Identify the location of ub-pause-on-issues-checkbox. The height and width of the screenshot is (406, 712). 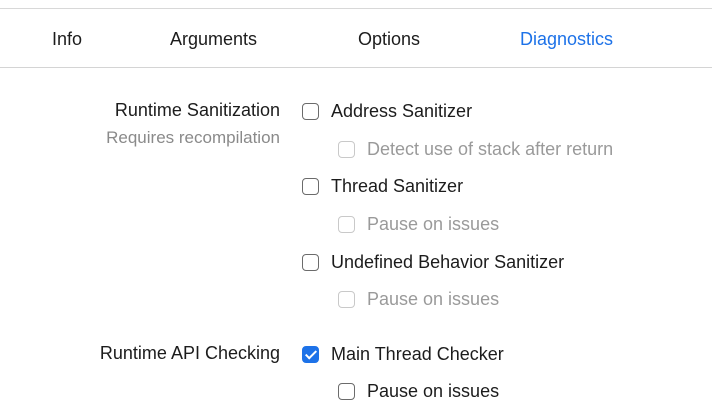
(346, 299).